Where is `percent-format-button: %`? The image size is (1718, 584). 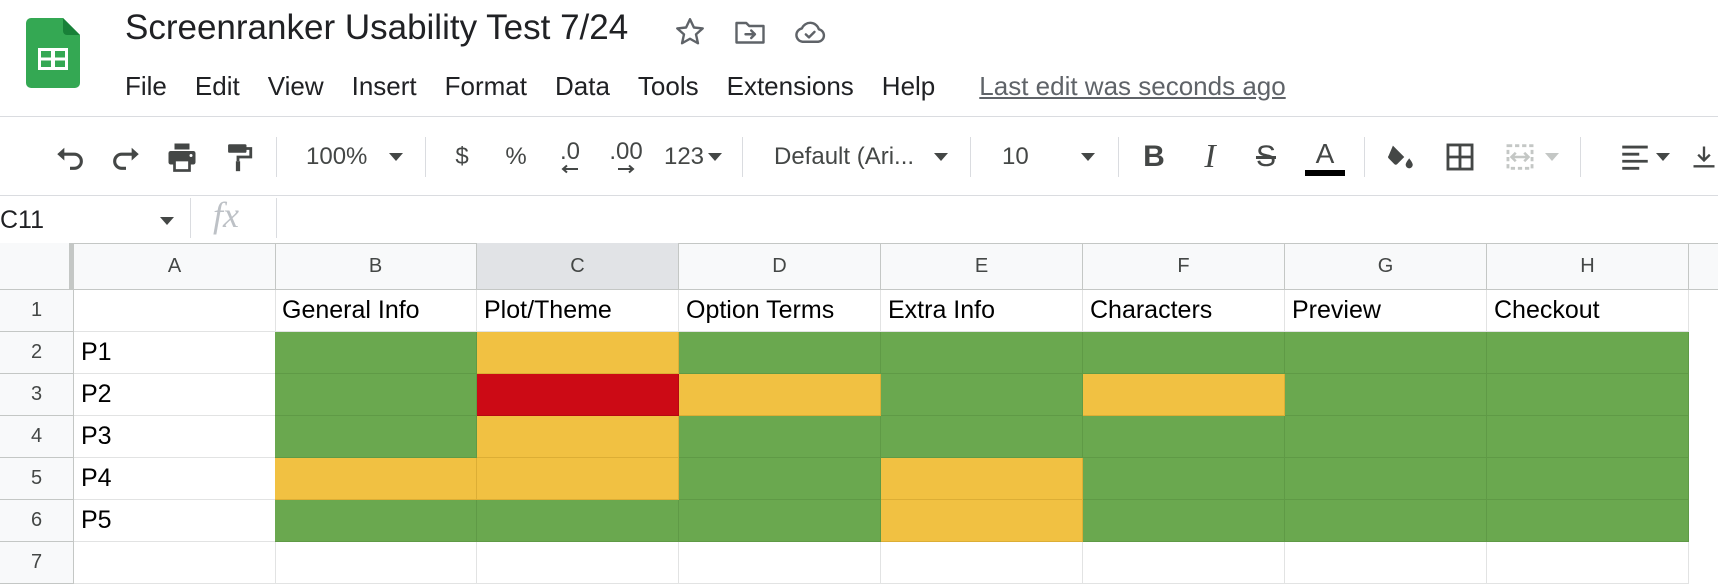 percent-format-button: % is located at coordinates (516, 157).